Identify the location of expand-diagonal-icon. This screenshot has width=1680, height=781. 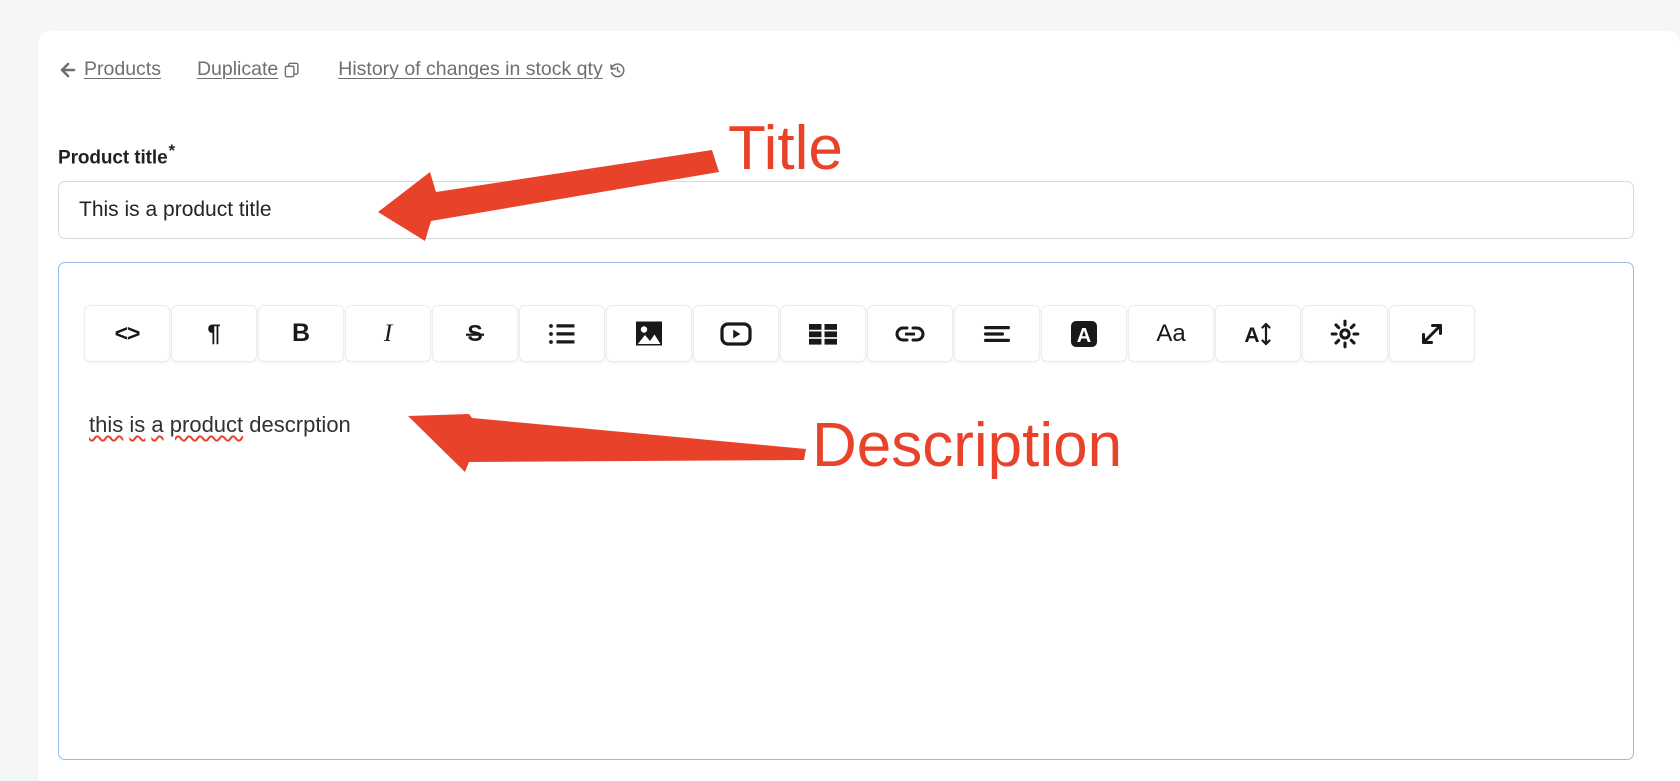
(1432, 334).